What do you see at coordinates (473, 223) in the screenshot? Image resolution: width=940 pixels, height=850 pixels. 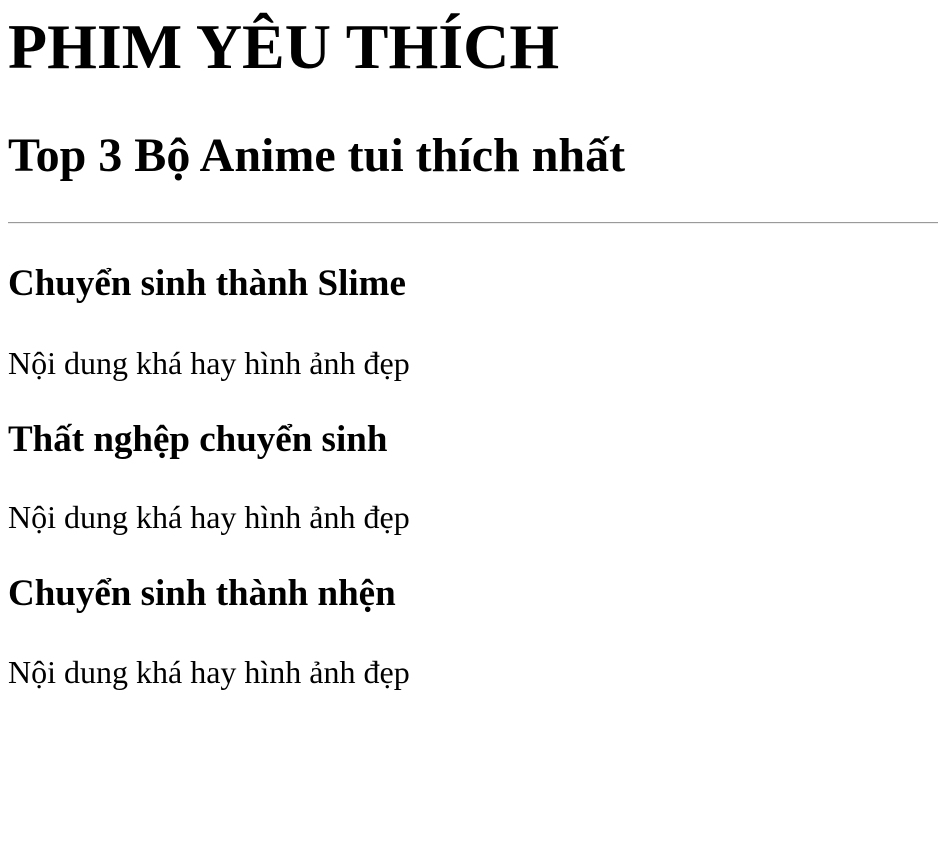 I see `divider` at bounding box center [473, 223].